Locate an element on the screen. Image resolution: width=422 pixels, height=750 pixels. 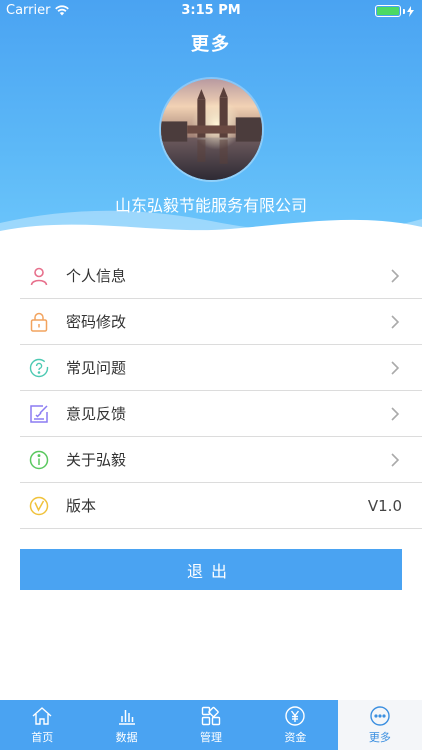
menu-label-version: 版本 is located at coordinates (81, 506).